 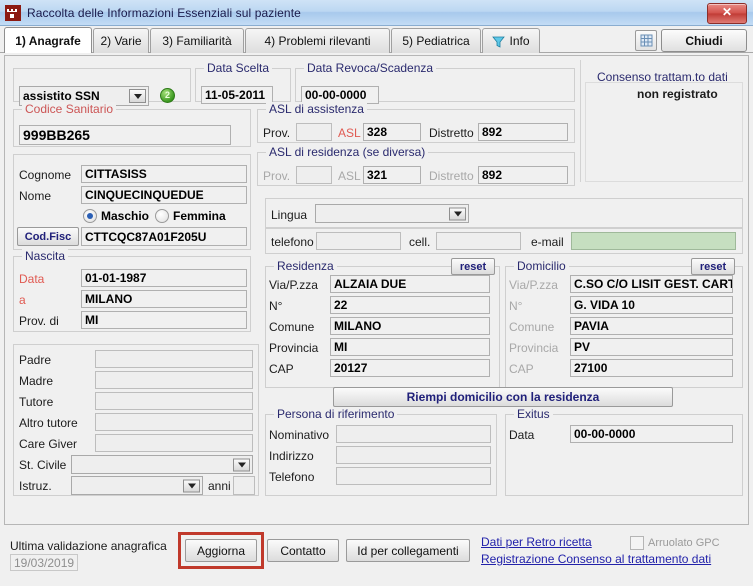 What do you see at coordinates (651, 368) in the screenshot?
I see `domicilio-cap-field: 27100` at bounding box center [651, 368].